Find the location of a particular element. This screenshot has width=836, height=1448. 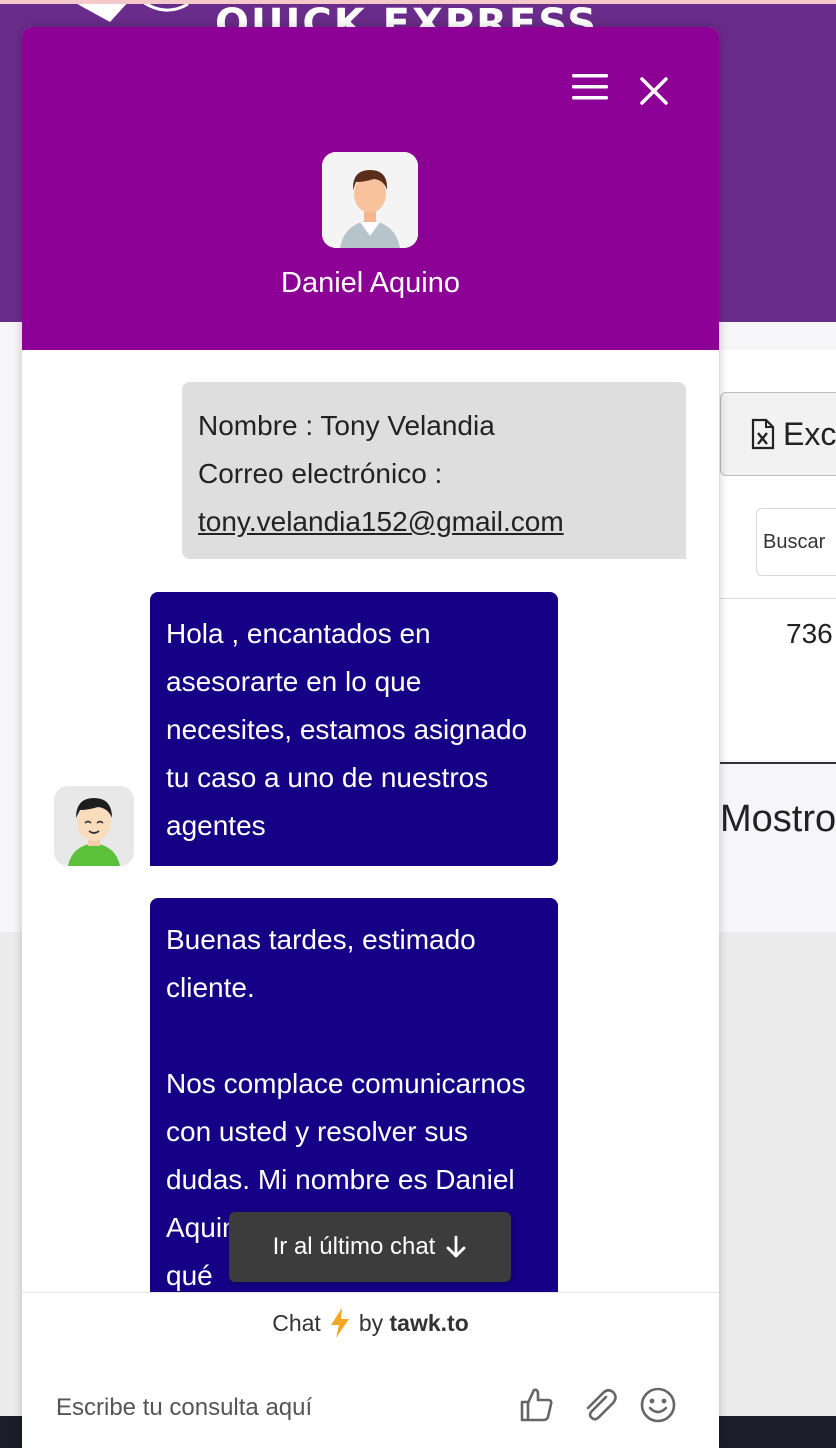

message-input is located at coordinates (276, 1408).